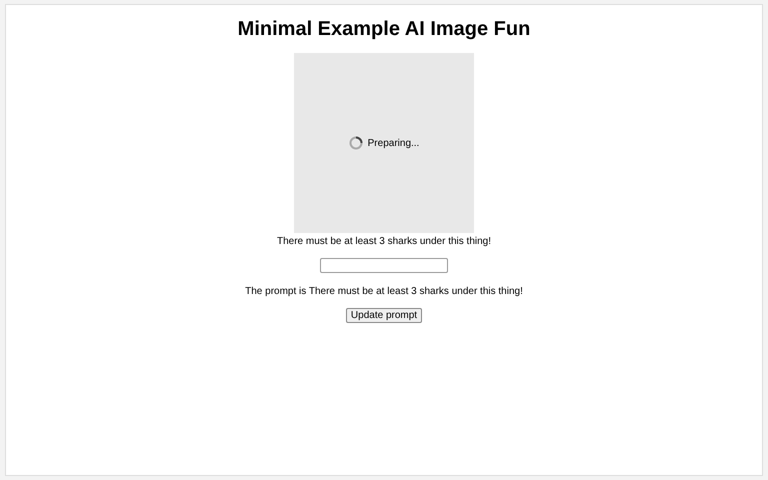  I want to click on update-prompt-button: Update prompt, so click(384, 315).